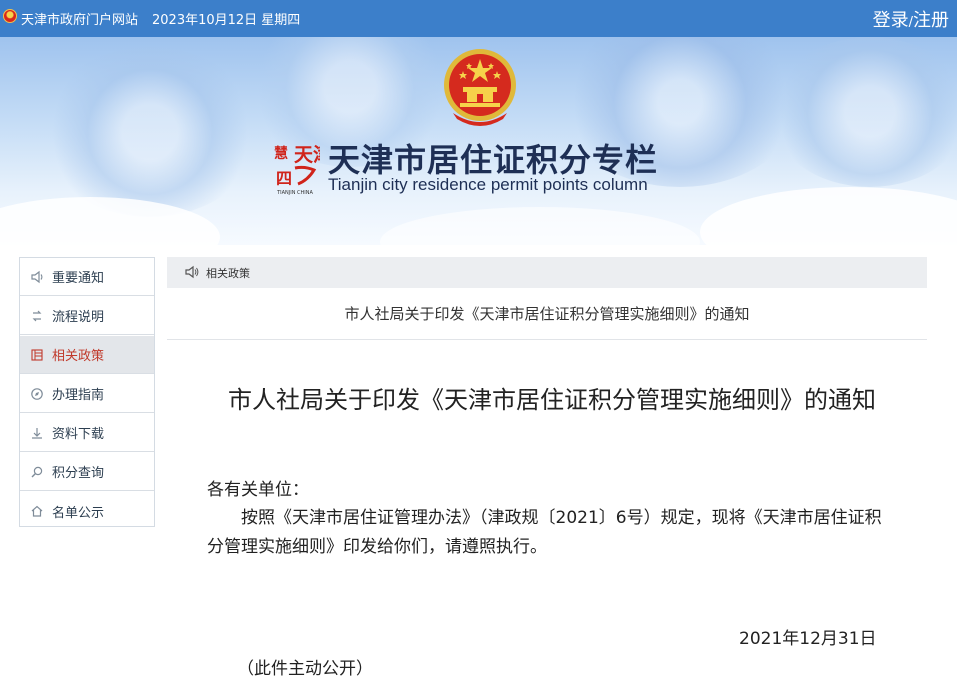 Image resolution: width=957 pixels, height=683 pixels. Describe the element at coordinates (547, 272) in the screenshot. I see `breadcrumb: 相关政策` at that location.